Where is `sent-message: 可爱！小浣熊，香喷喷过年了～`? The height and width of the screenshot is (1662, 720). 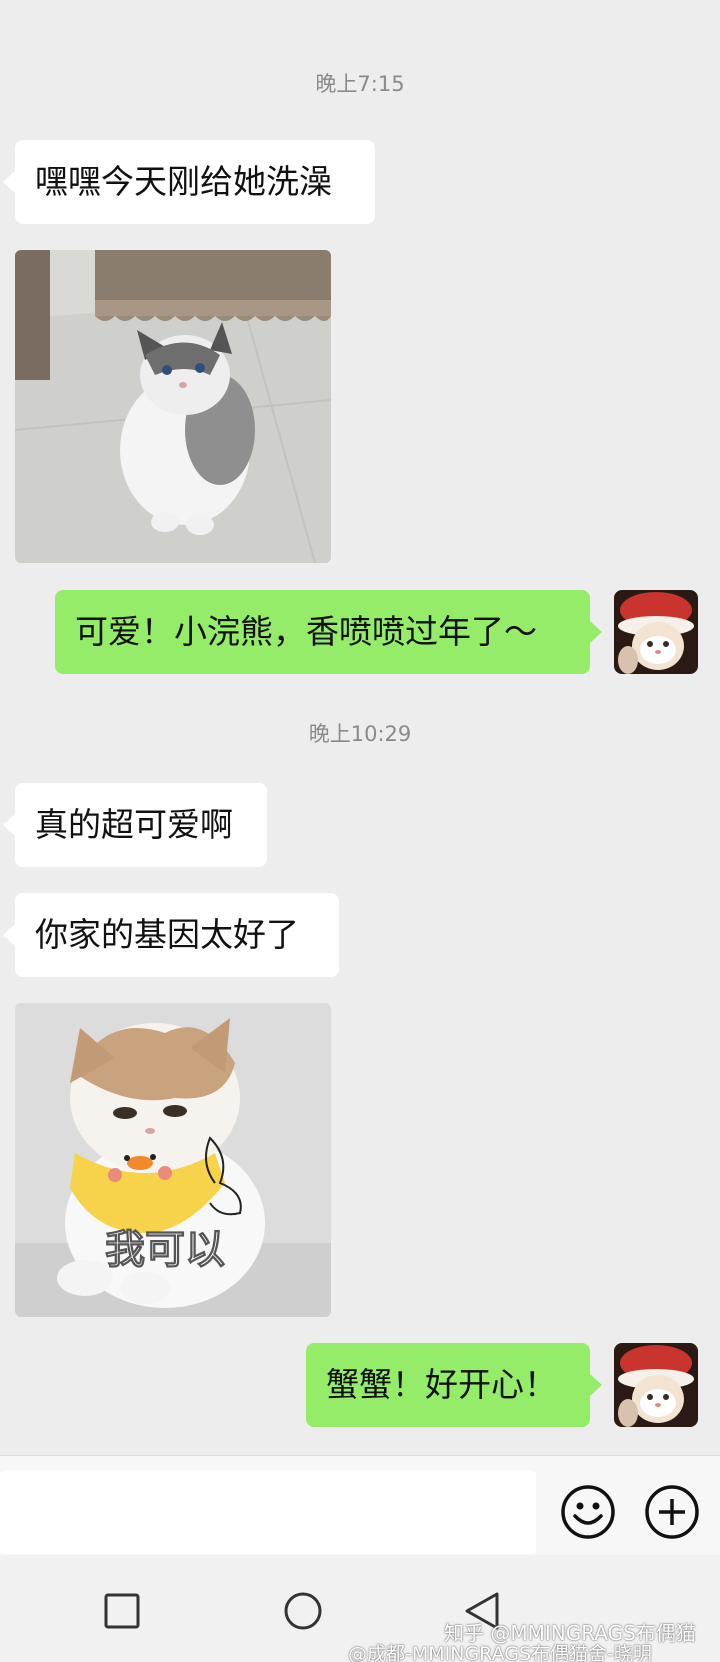
sent-message: 可爱！小浣熊，香喷喷过年了～ is located at coordinates (328, 632).